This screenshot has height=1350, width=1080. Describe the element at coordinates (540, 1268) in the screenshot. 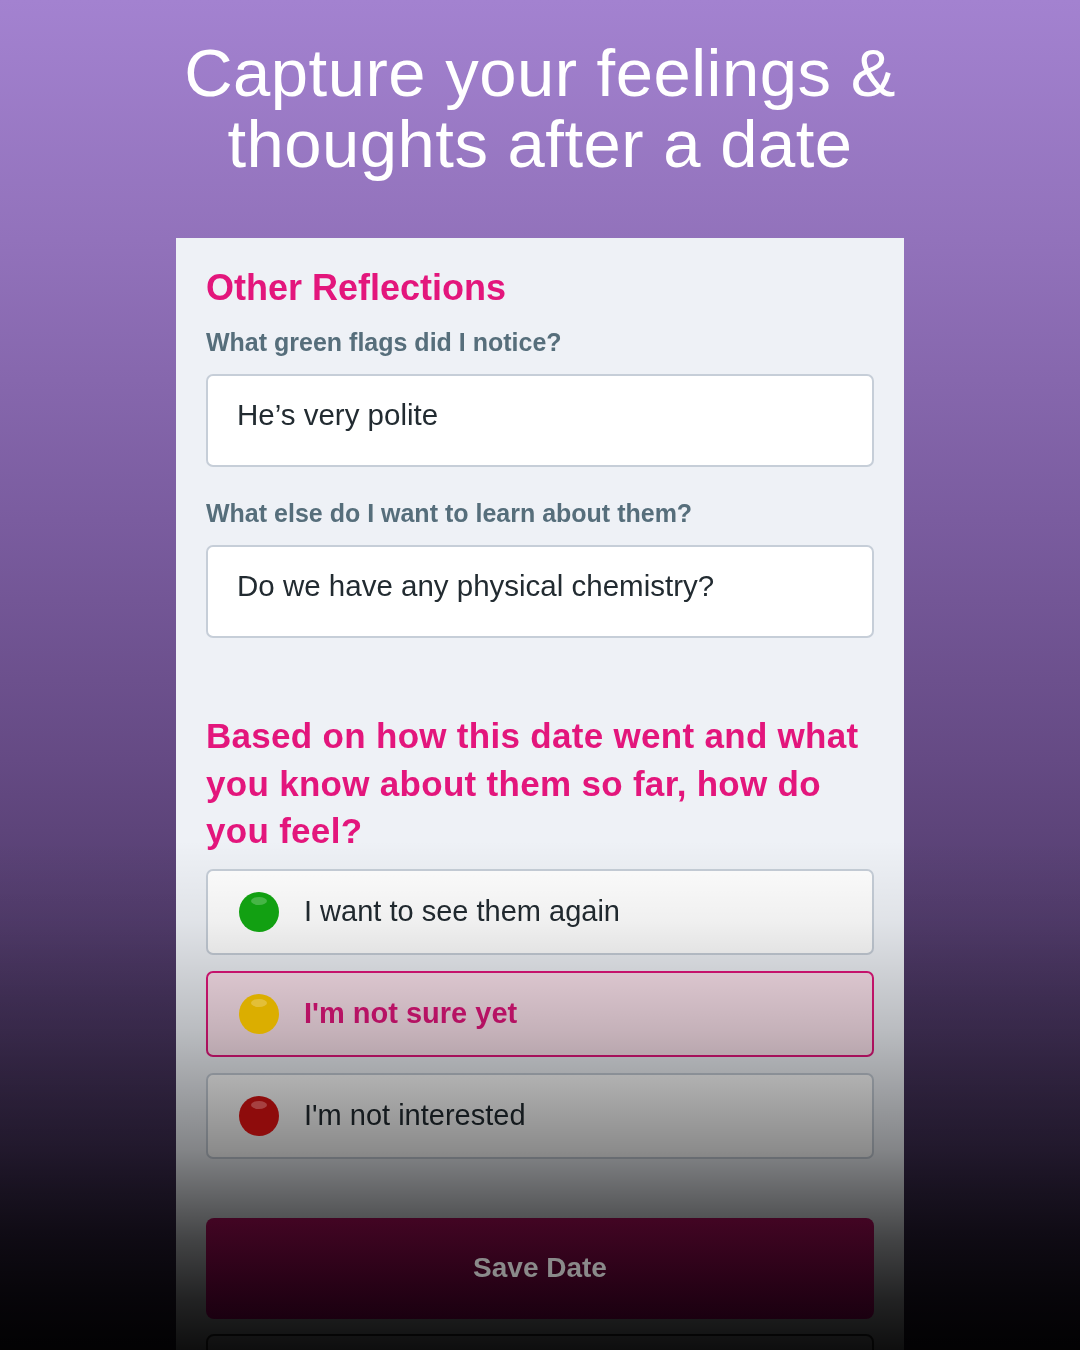

I see `save-button: Save Date` at that location.